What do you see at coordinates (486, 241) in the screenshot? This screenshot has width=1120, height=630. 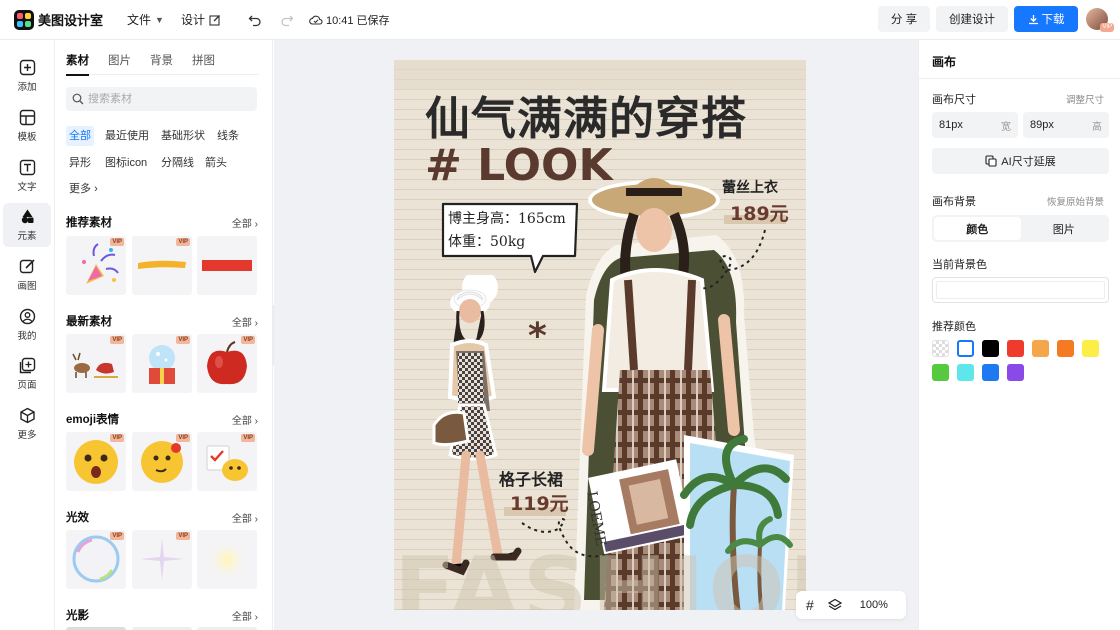 I see `bubble-weight-text: 体重：50kg` at bounding box center [486, 241].